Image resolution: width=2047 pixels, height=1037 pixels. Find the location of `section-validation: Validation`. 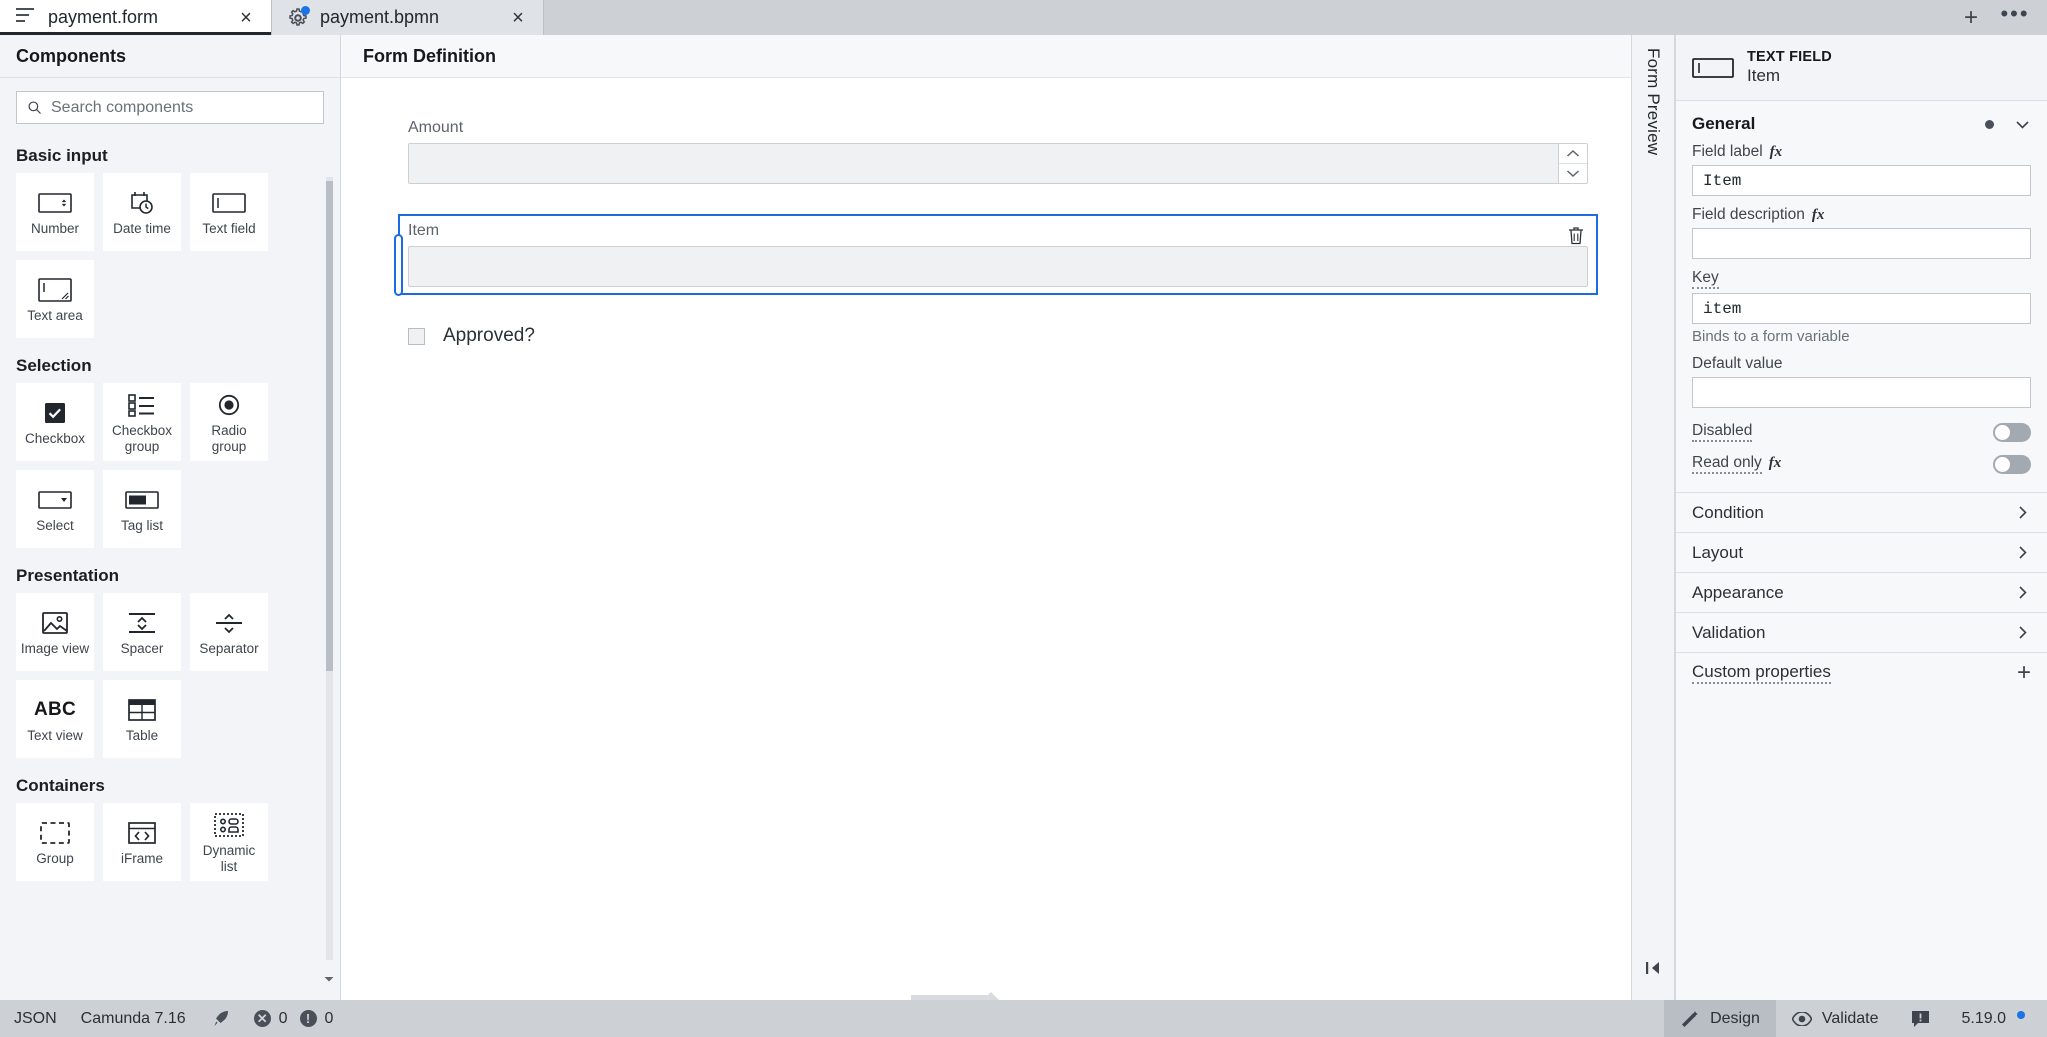

section-validation: Validation is located at coordinates (1861, 633).